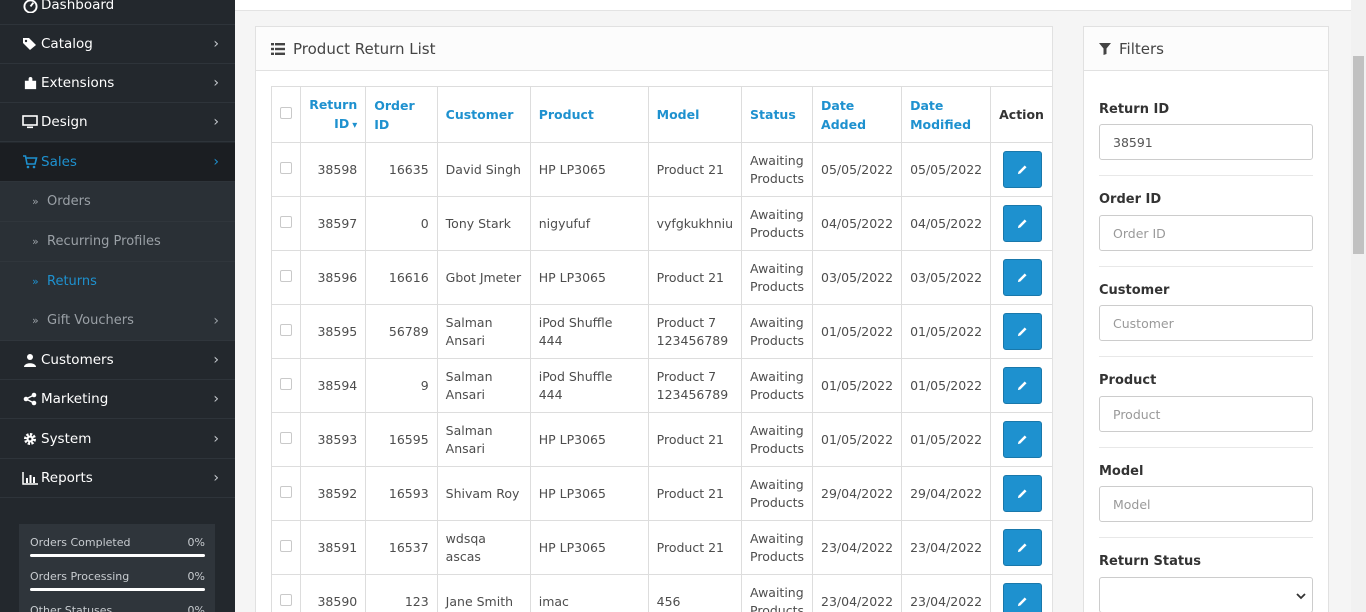  Describe the element at coordinates (30, 83) in the screenshot. I see `puzzle-icon` at that location.